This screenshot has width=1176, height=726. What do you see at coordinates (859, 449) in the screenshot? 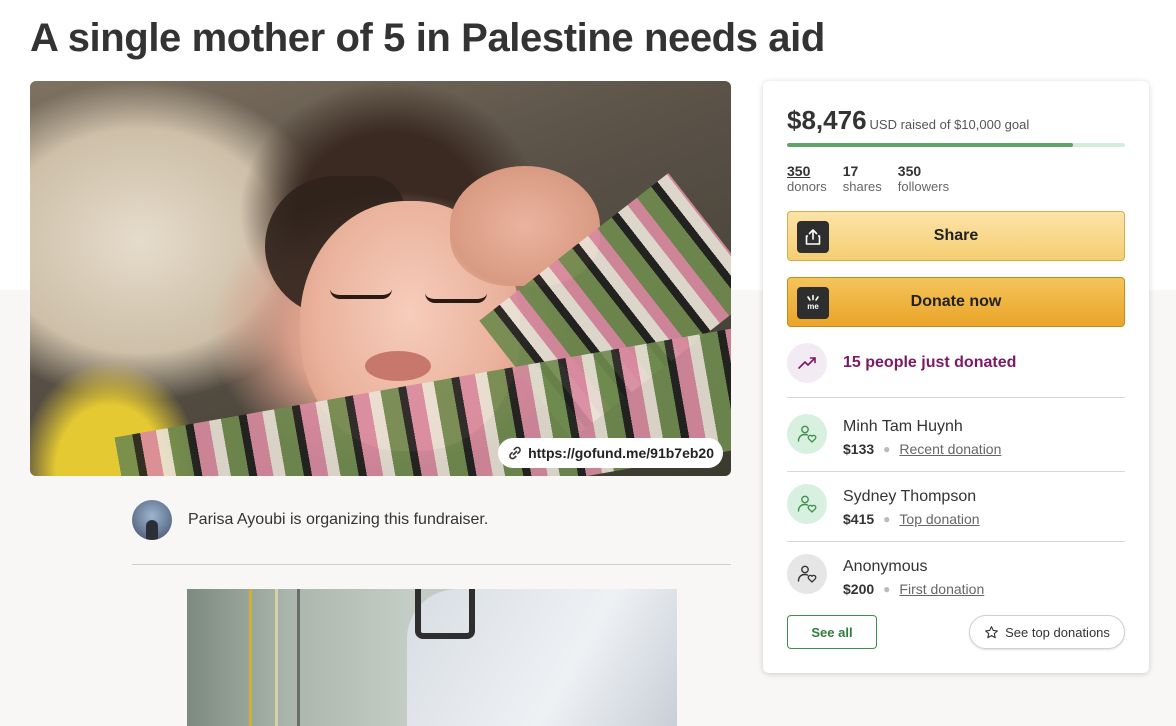
I see `donor-amount: $133` at bounding box center [859, 449].